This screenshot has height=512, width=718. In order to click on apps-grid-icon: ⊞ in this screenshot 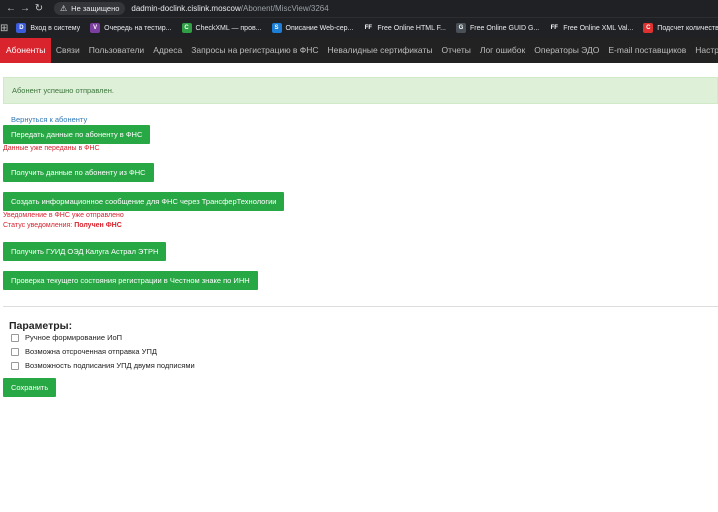, I will do `click(4, 28)`.